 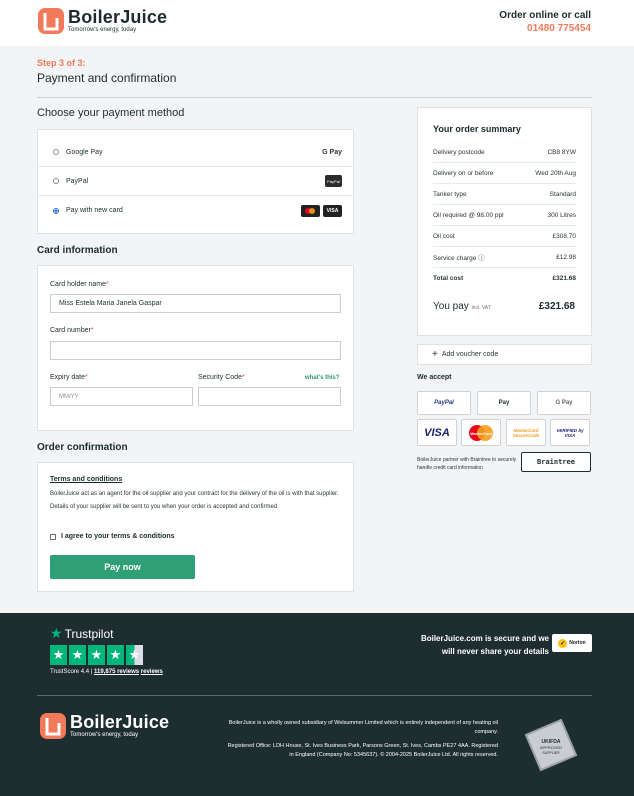 I want to click on check-icon: ✓, so click(x=563, y=643).